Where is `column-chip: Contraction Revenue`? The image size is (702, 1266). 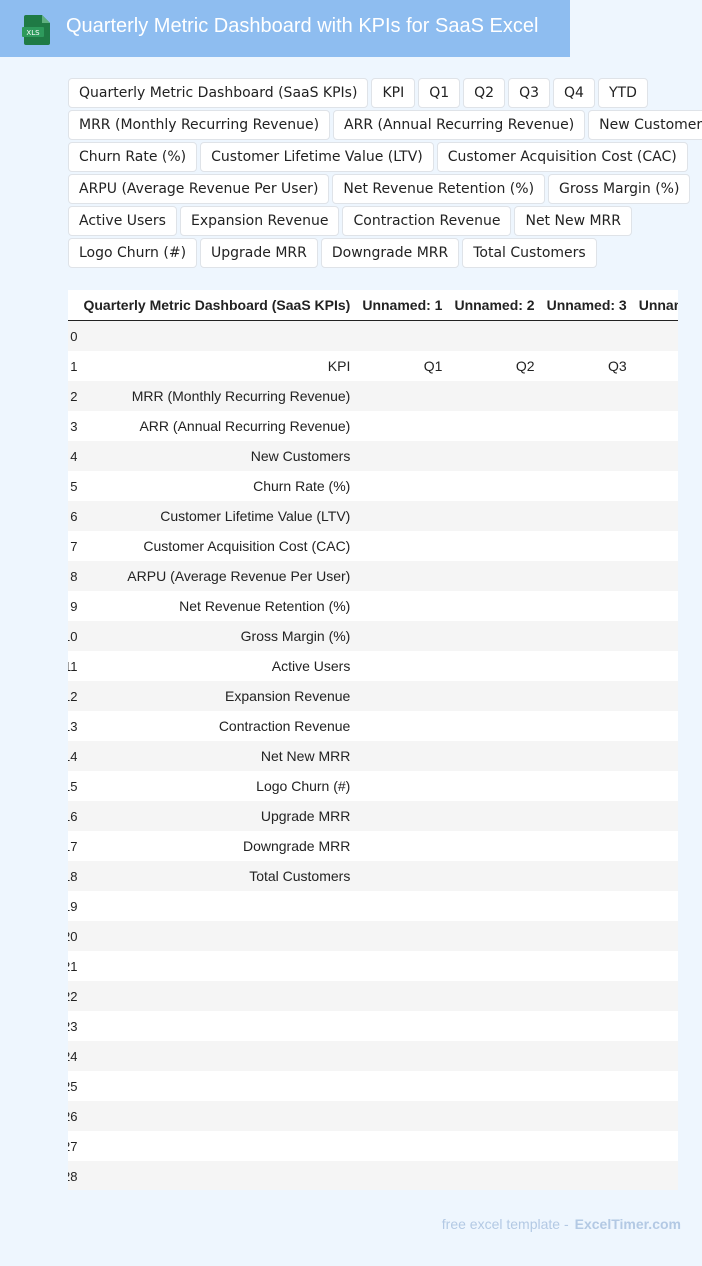 column-chip: Contraction Revenue is located at coordinates (427, 221).